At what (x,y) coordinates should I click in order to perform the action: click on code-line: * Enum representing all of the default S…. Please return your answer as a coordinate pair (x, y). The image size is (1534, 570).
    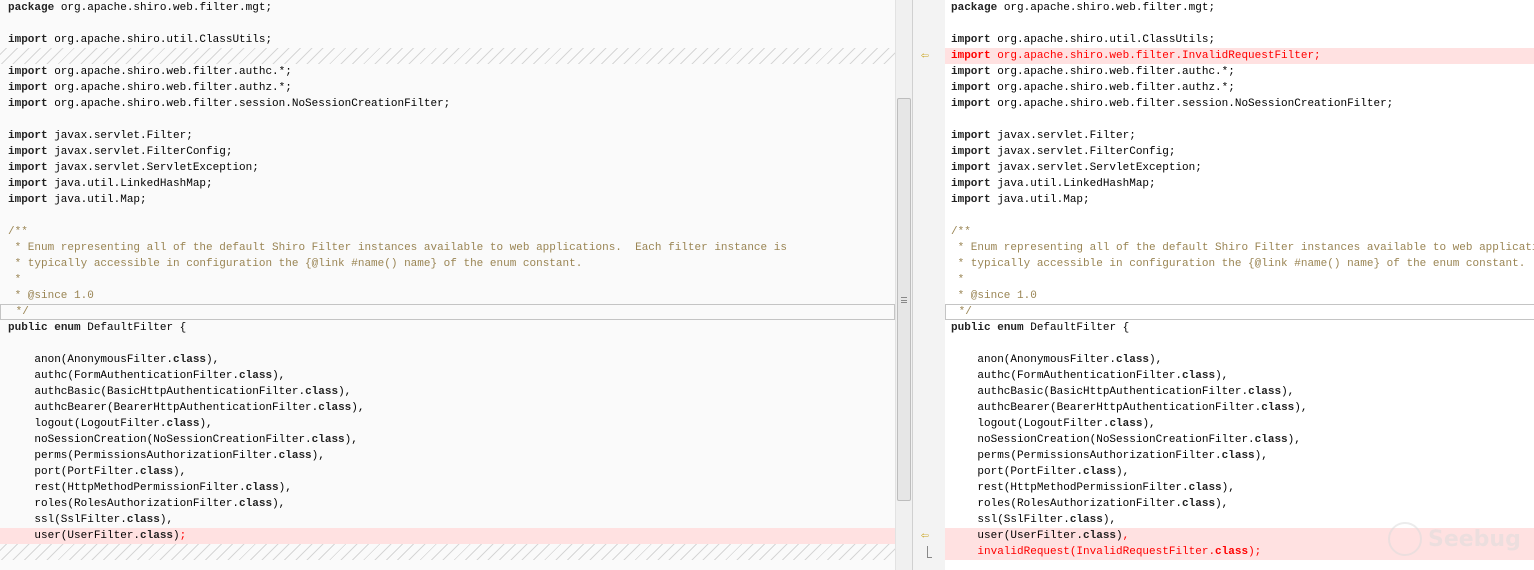
    Looking at the image, I should click on (1239, 248).